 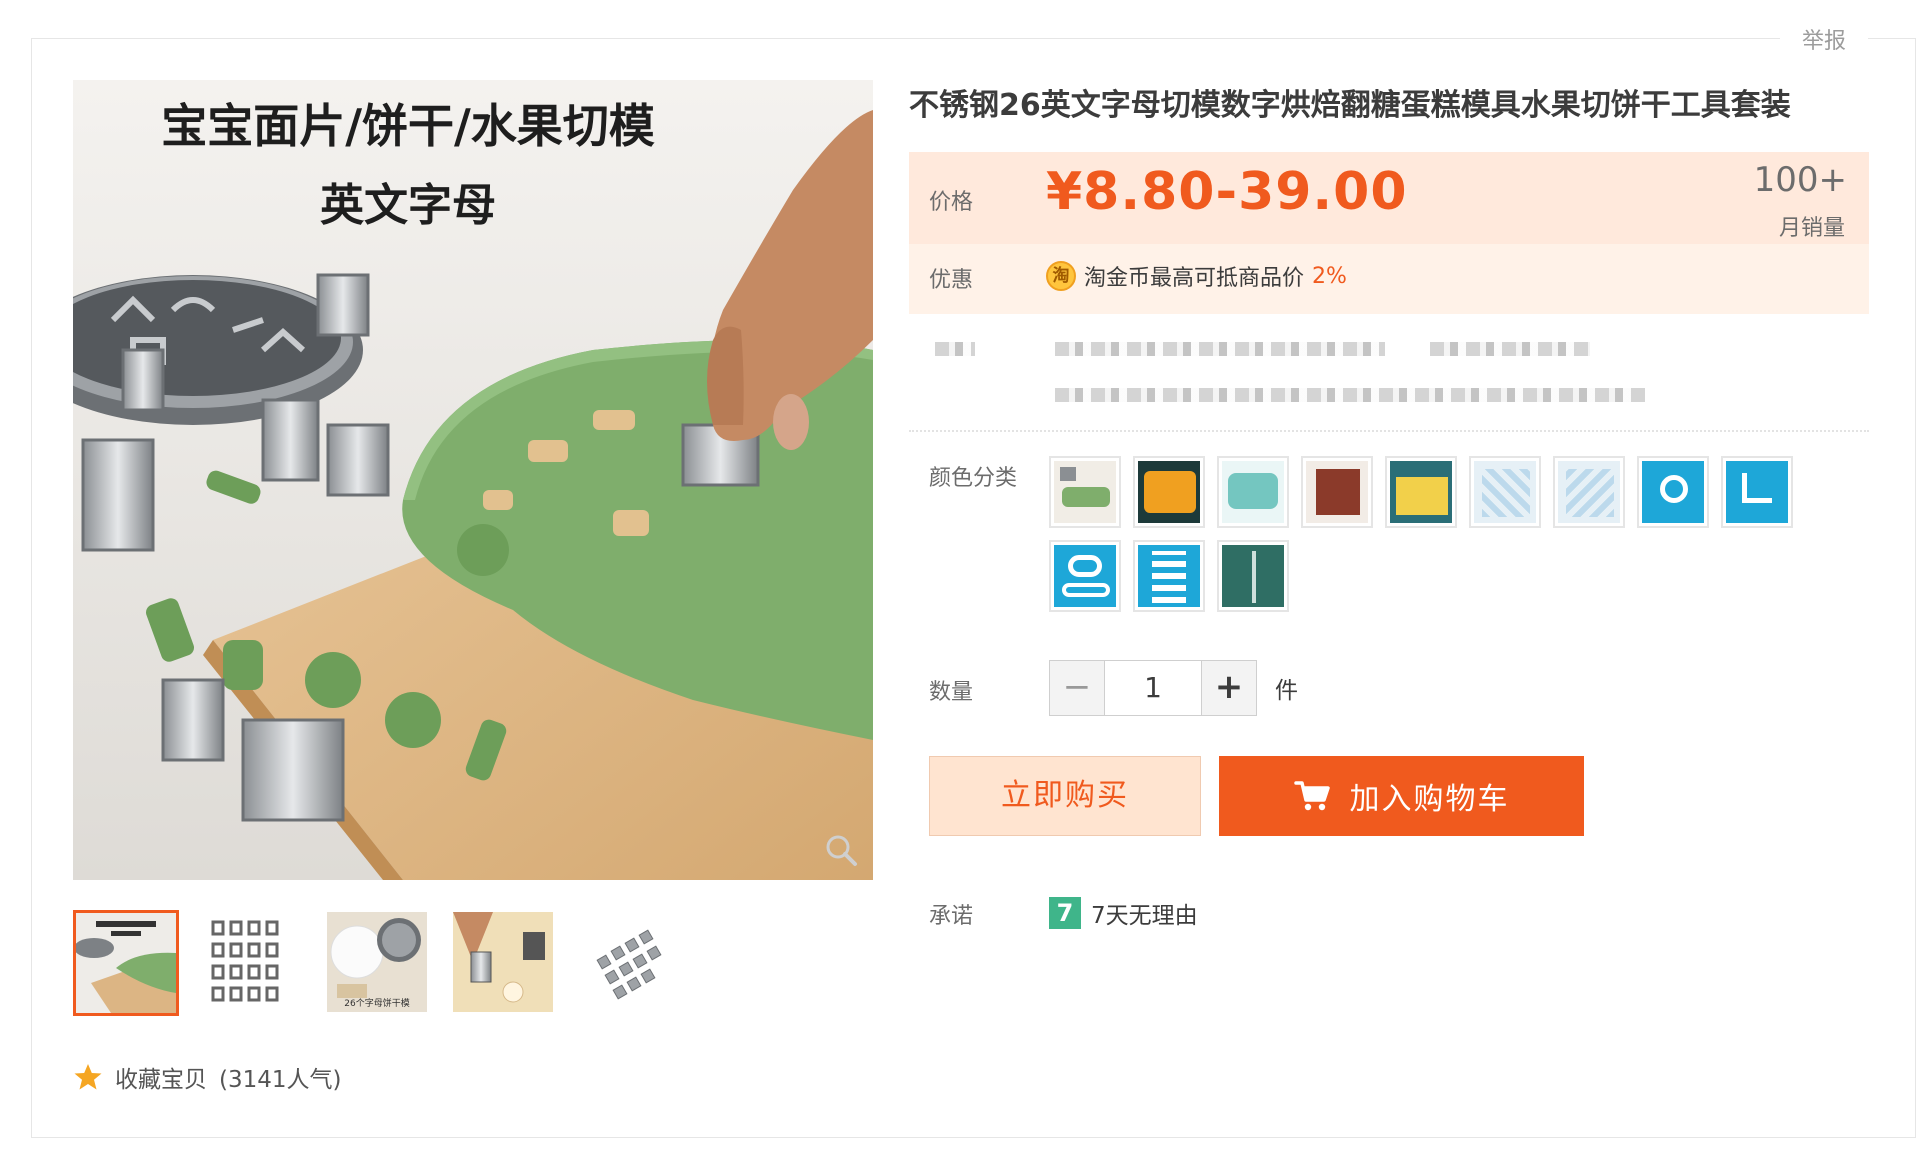 I want to click on clear-mould-thumb, so click(x=1505, y=492).